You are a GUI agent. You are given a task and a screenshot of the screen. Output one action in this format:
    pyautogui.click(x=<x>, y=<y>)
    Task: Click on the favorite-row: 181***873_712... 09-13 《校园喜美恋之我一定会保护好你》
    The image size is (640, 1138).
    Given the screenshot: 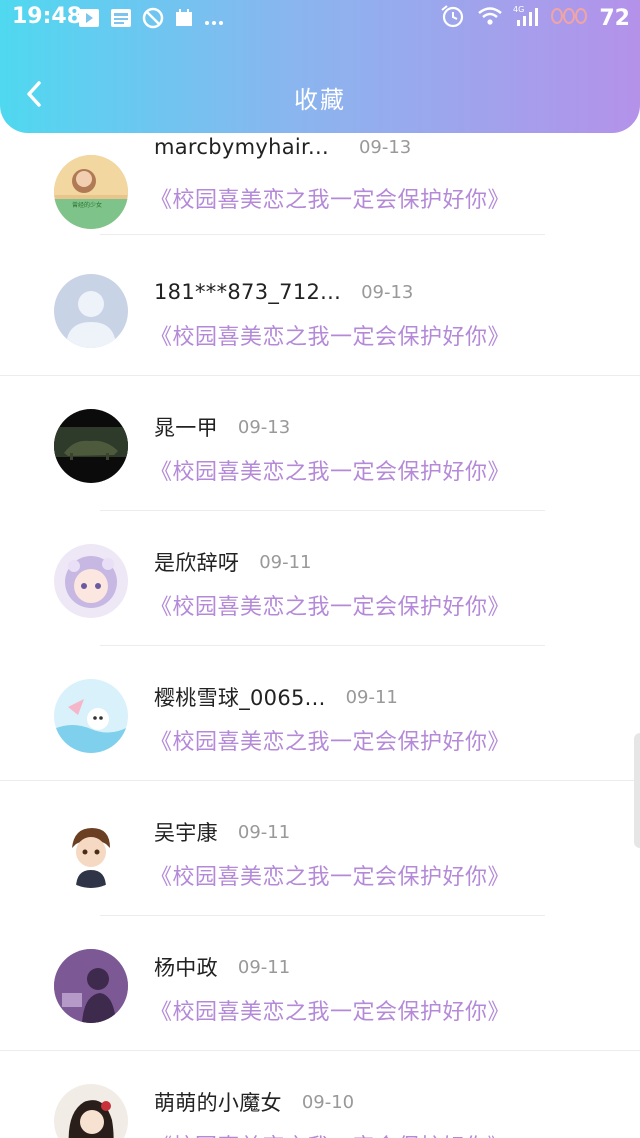 What is the action you would take?
    pyautogui.click(x=320, y=308)
    